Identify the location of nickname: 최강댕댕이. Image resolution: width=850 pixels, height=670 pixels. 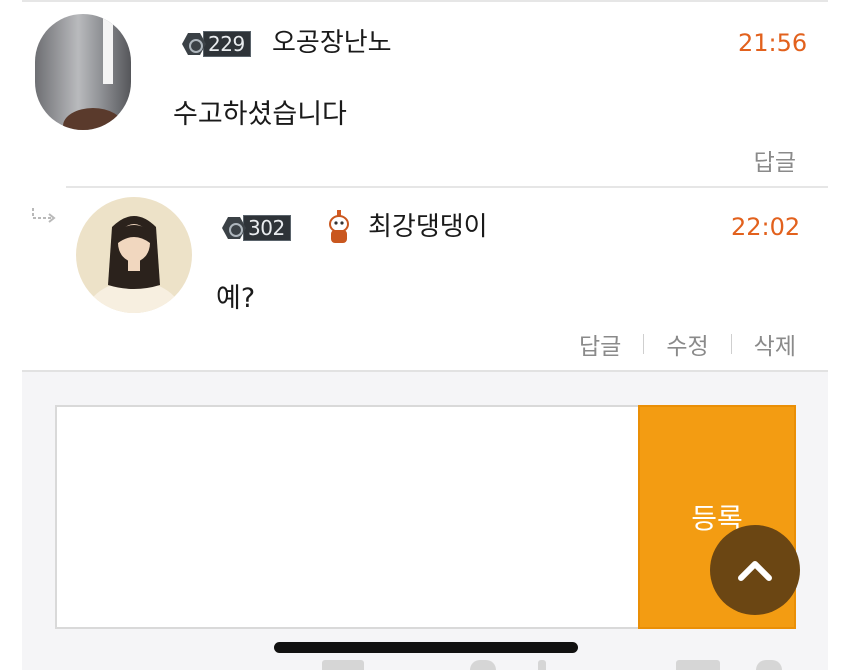
(428, 227).